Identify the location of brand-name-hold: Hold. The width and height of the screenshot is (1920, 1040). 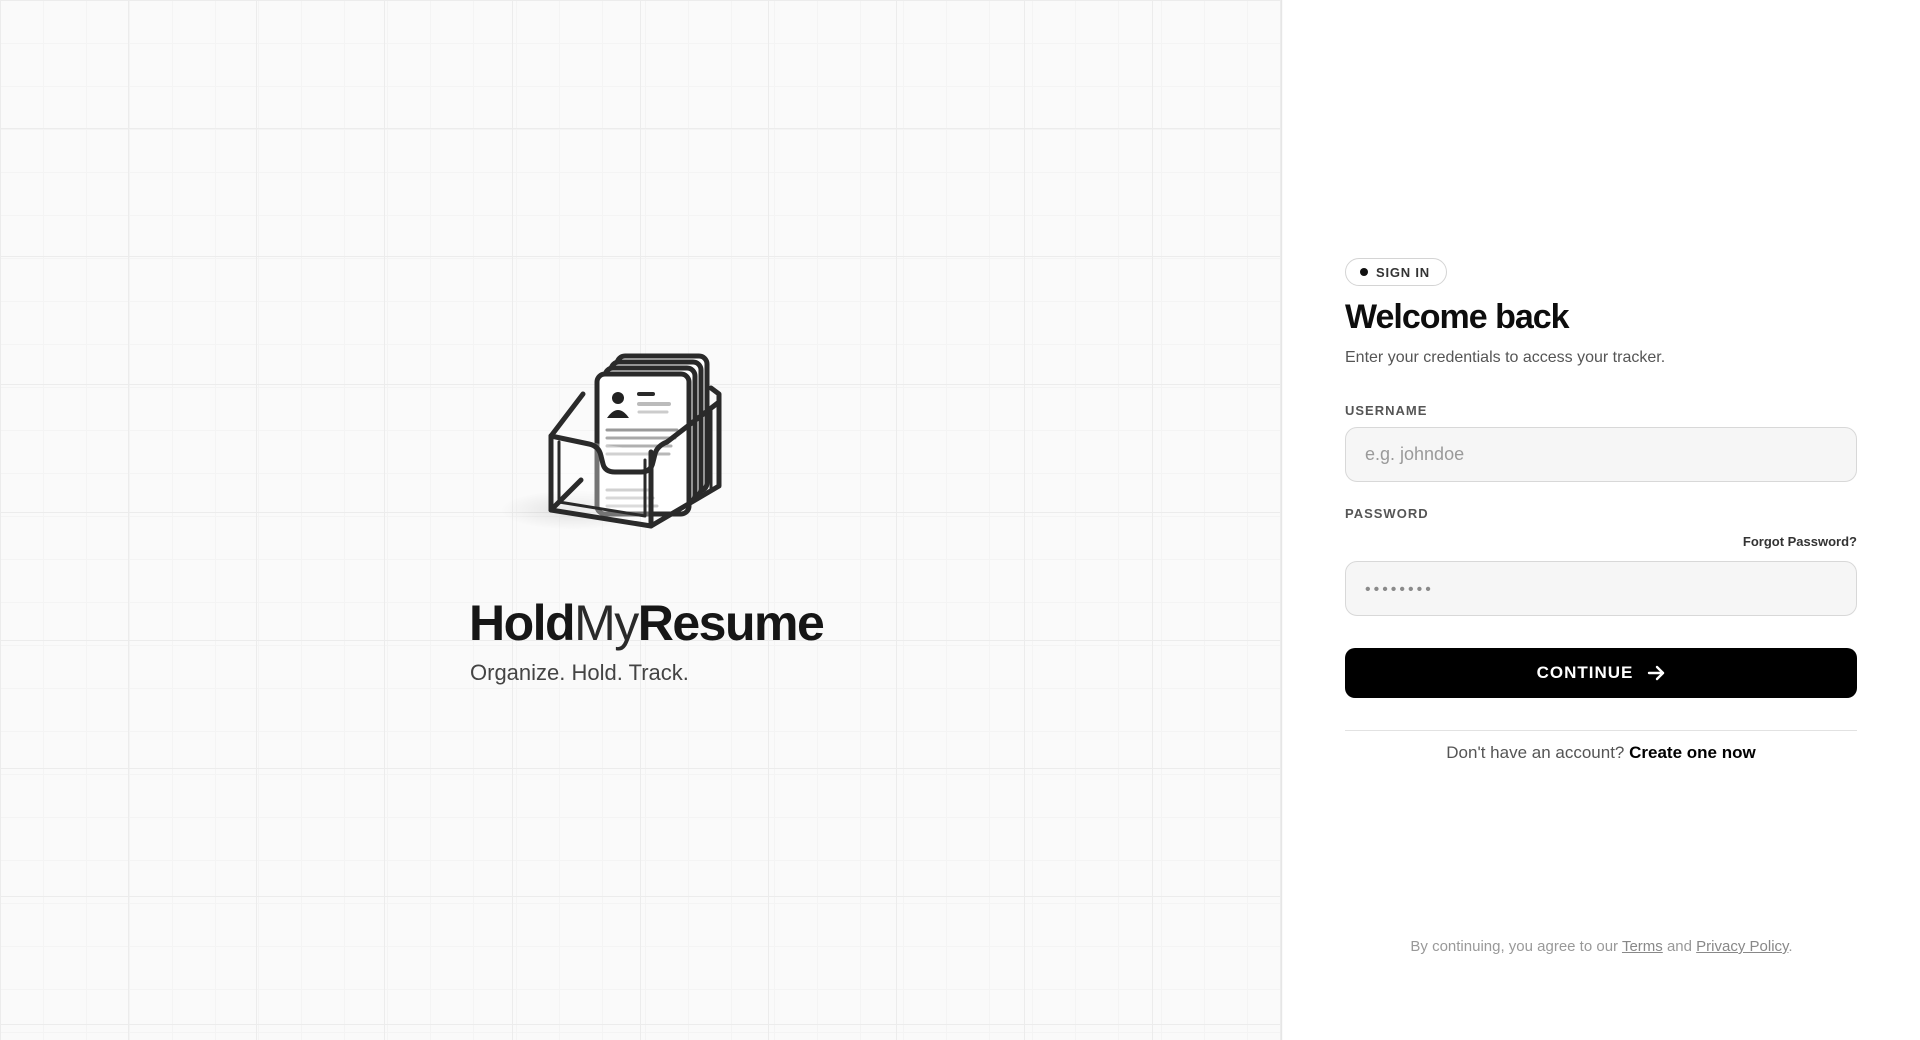
(522, 623).